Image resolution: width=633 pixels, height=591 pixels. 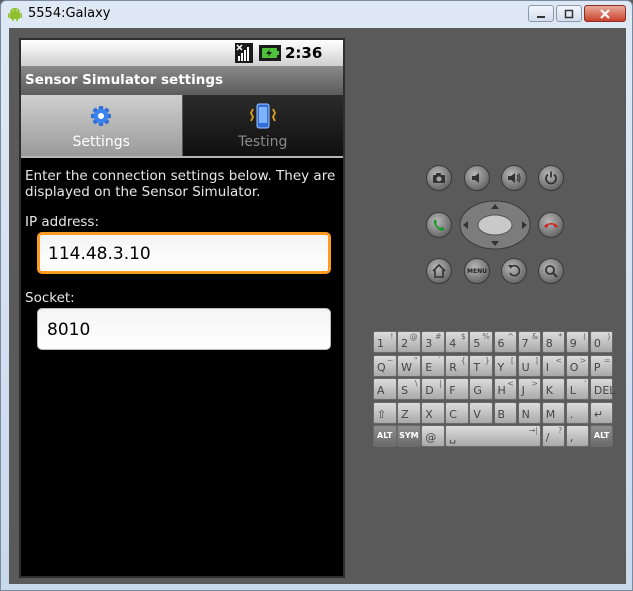 I want to click on key-row4-8: ., so click(x=577, y=412).